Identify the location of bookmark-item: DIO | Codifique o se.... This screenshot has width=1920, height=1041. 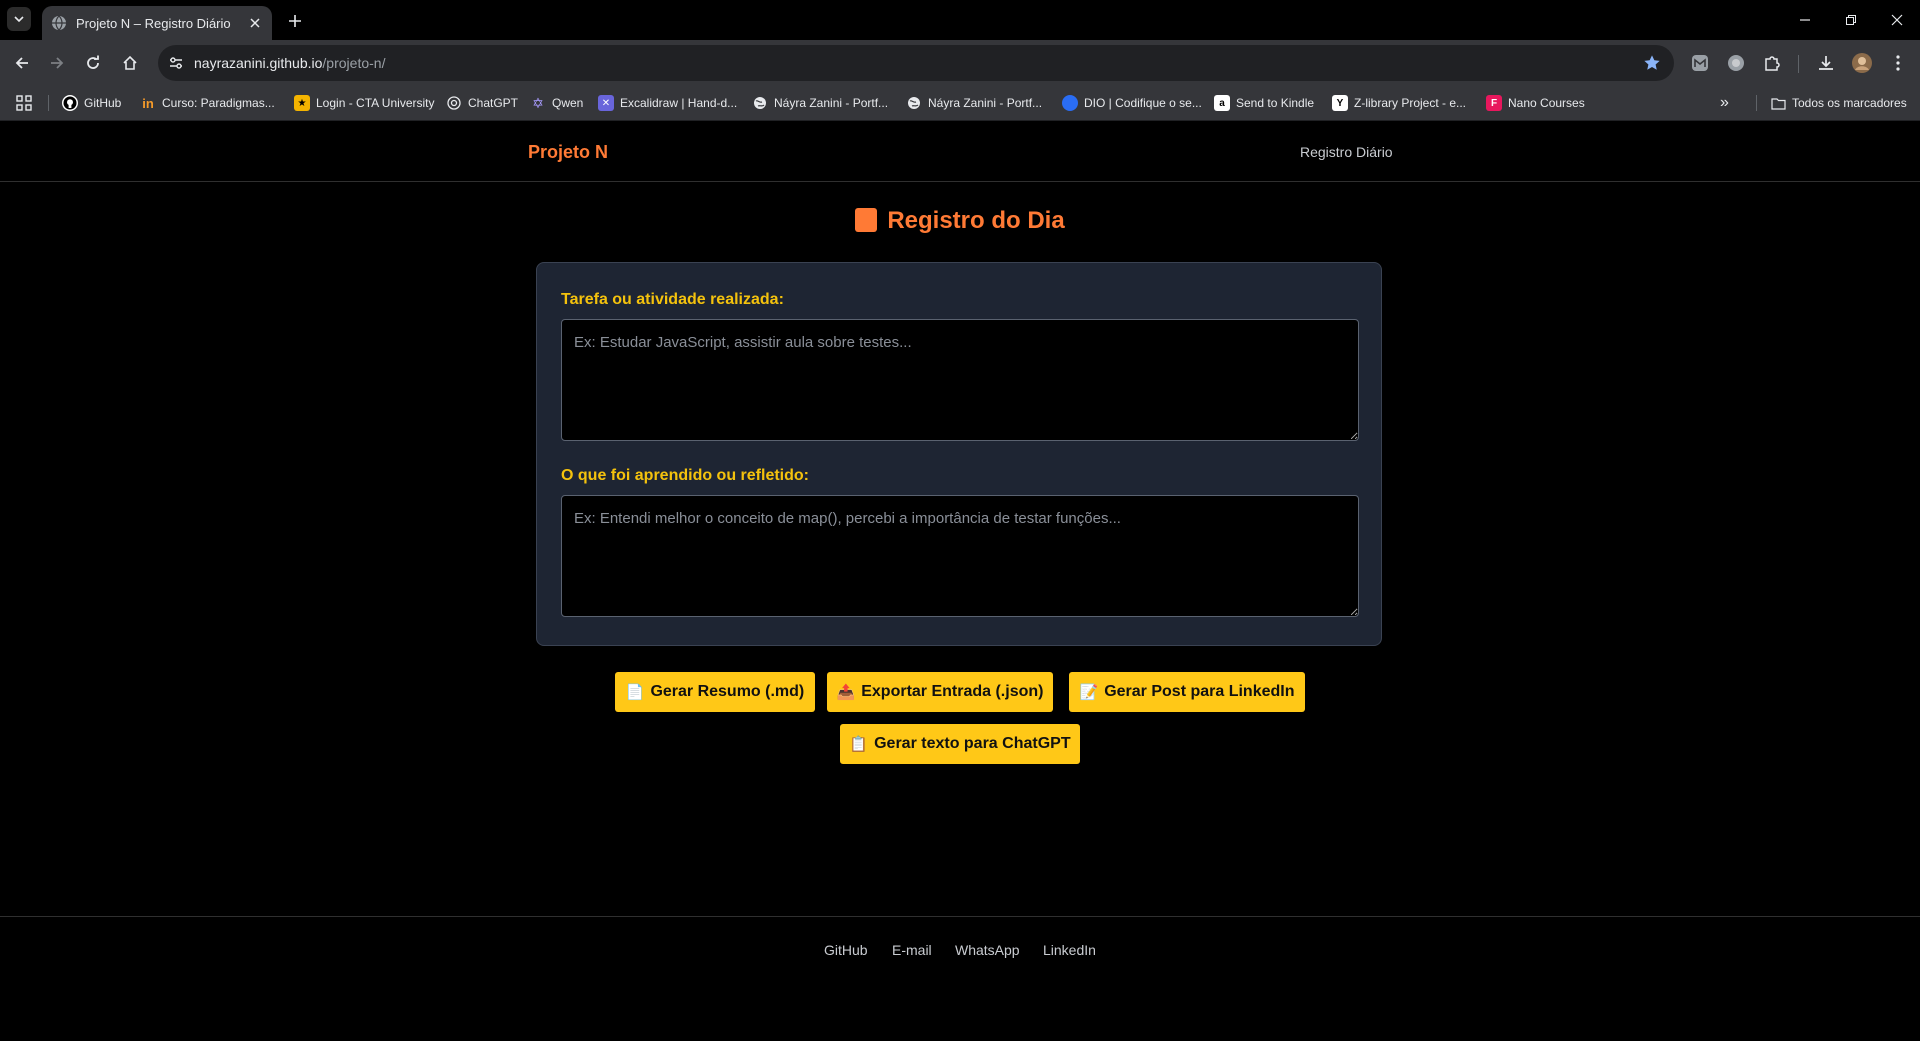
(1132, 103).